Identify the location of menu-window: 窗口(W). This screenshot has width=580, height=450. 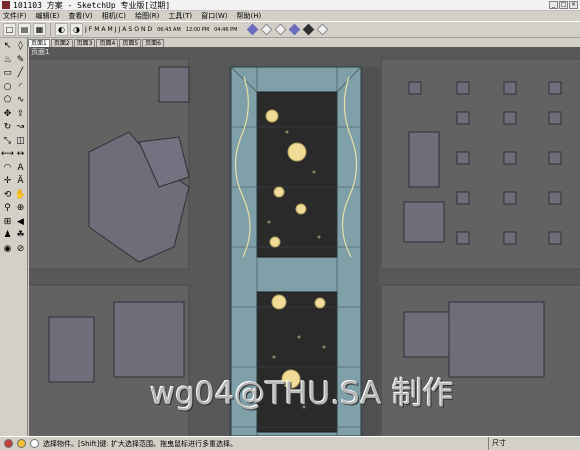
(214, 16).